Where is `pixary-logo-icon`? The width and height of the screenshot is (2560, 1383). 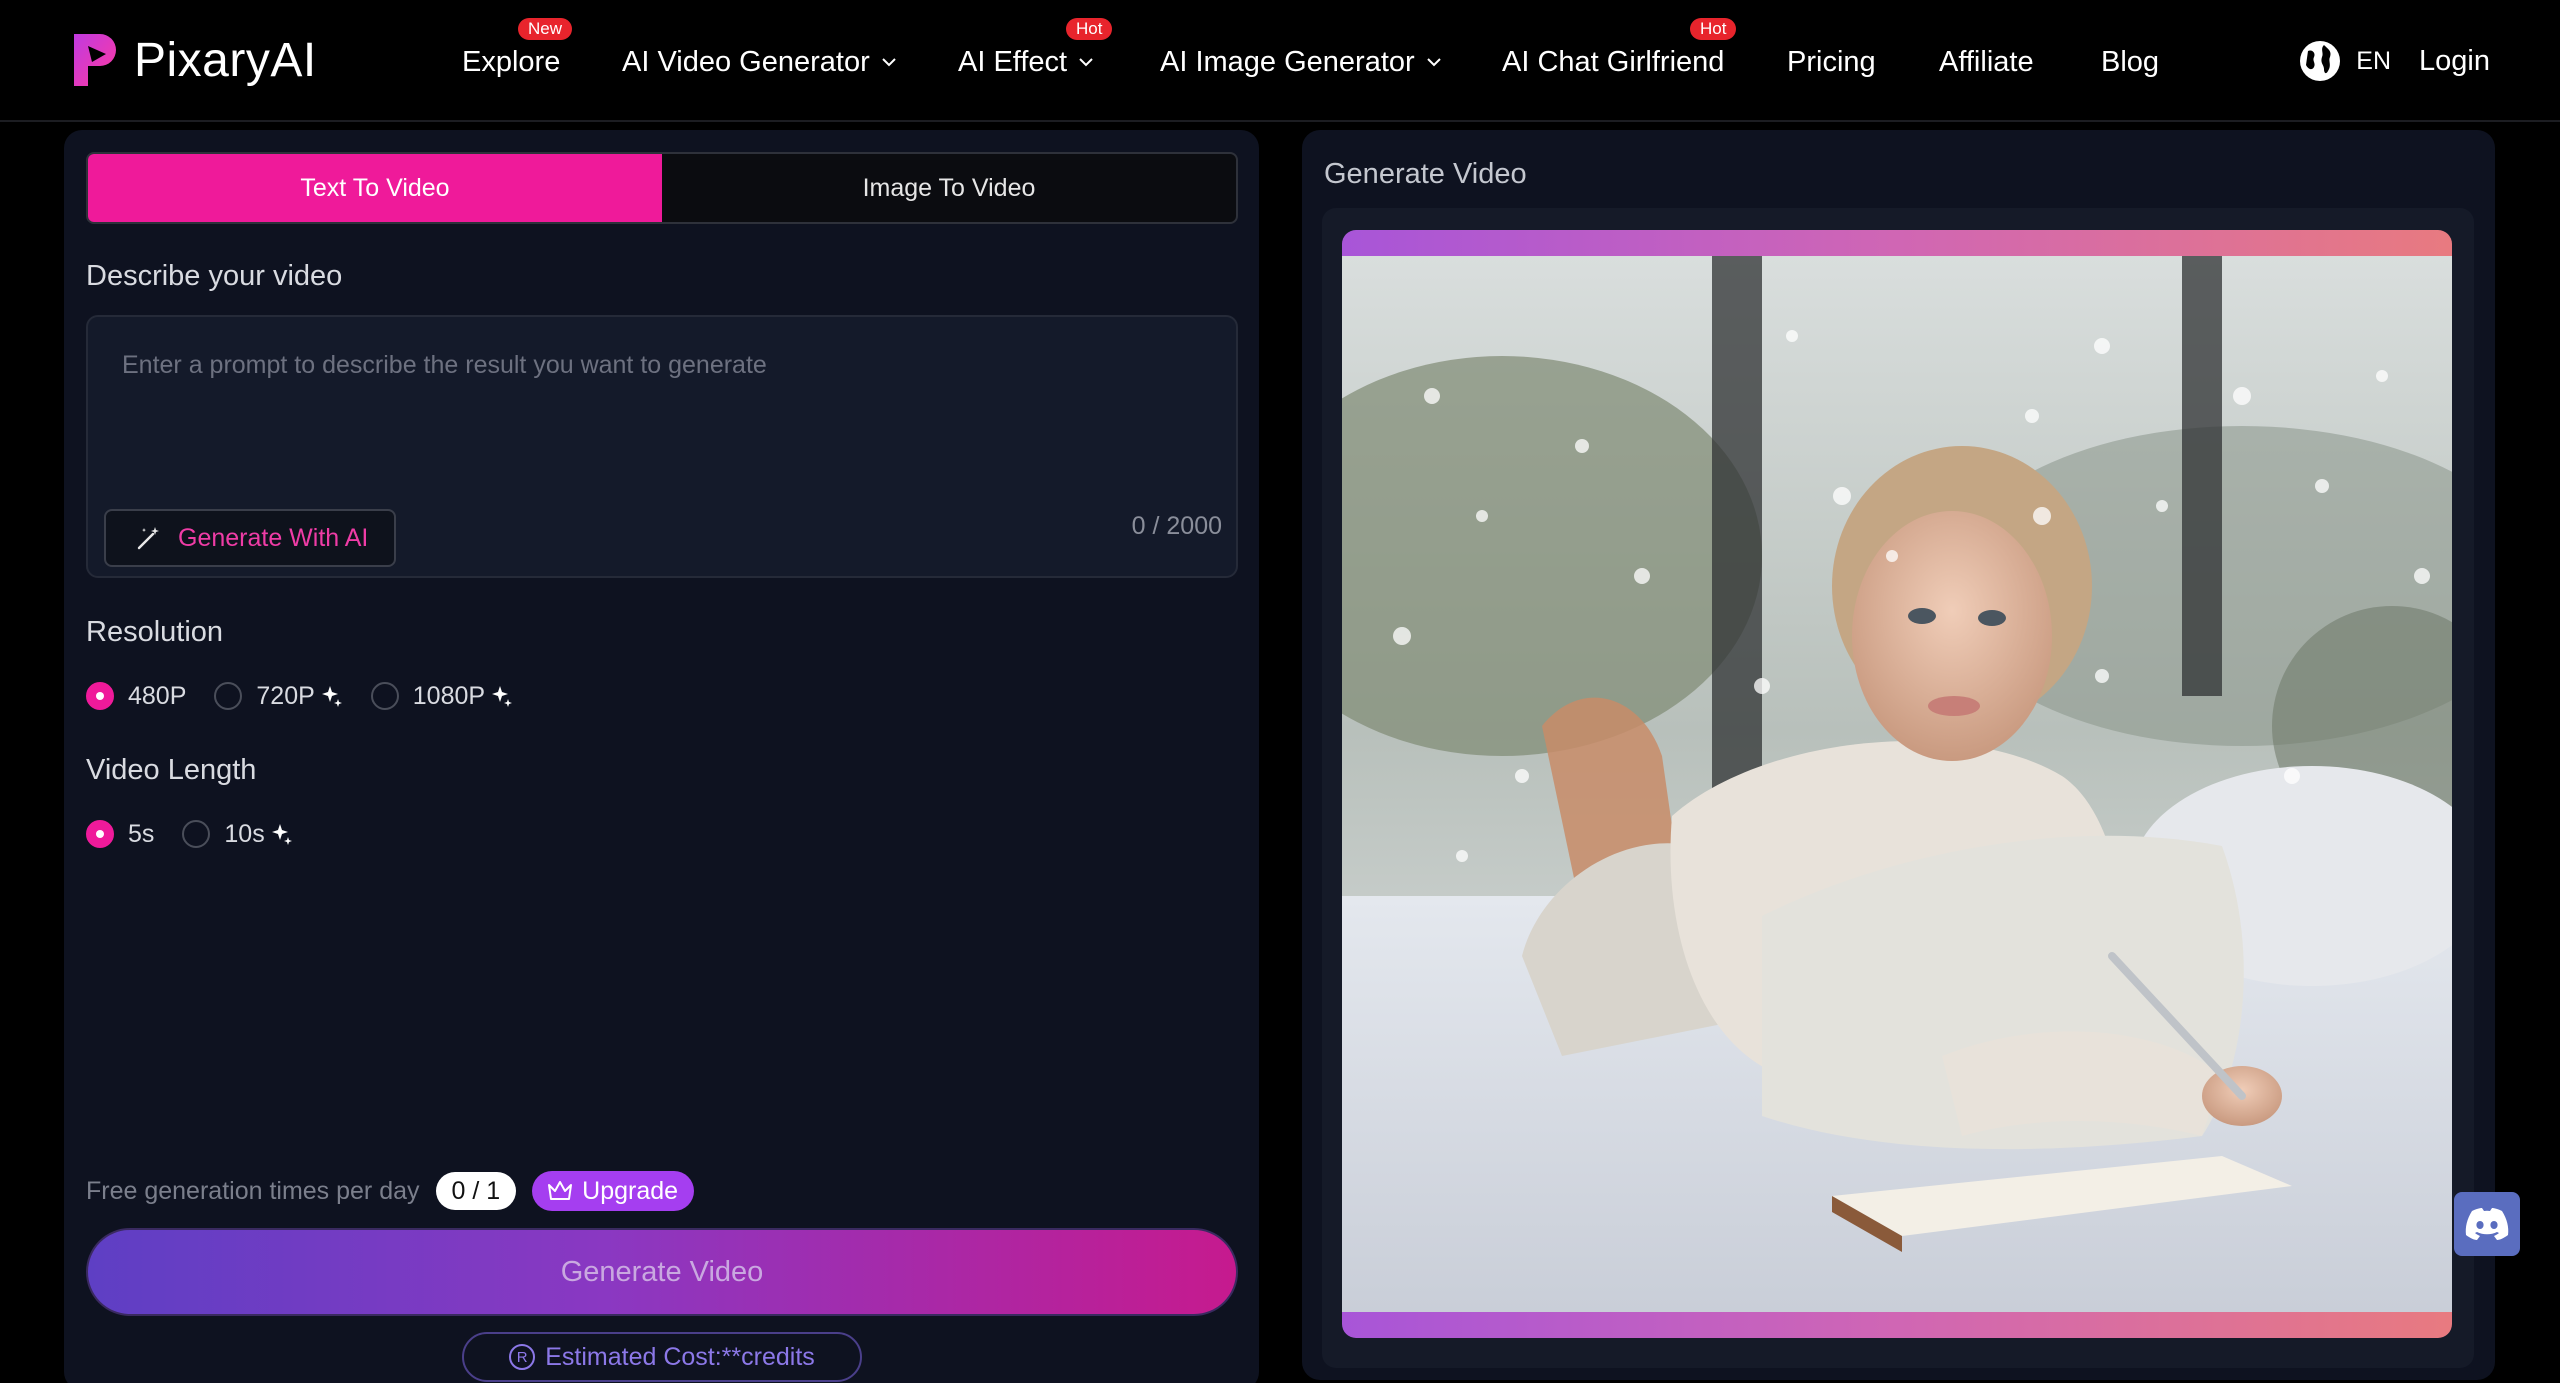
pixary-logo-icon is located at coordinates (95, 60).